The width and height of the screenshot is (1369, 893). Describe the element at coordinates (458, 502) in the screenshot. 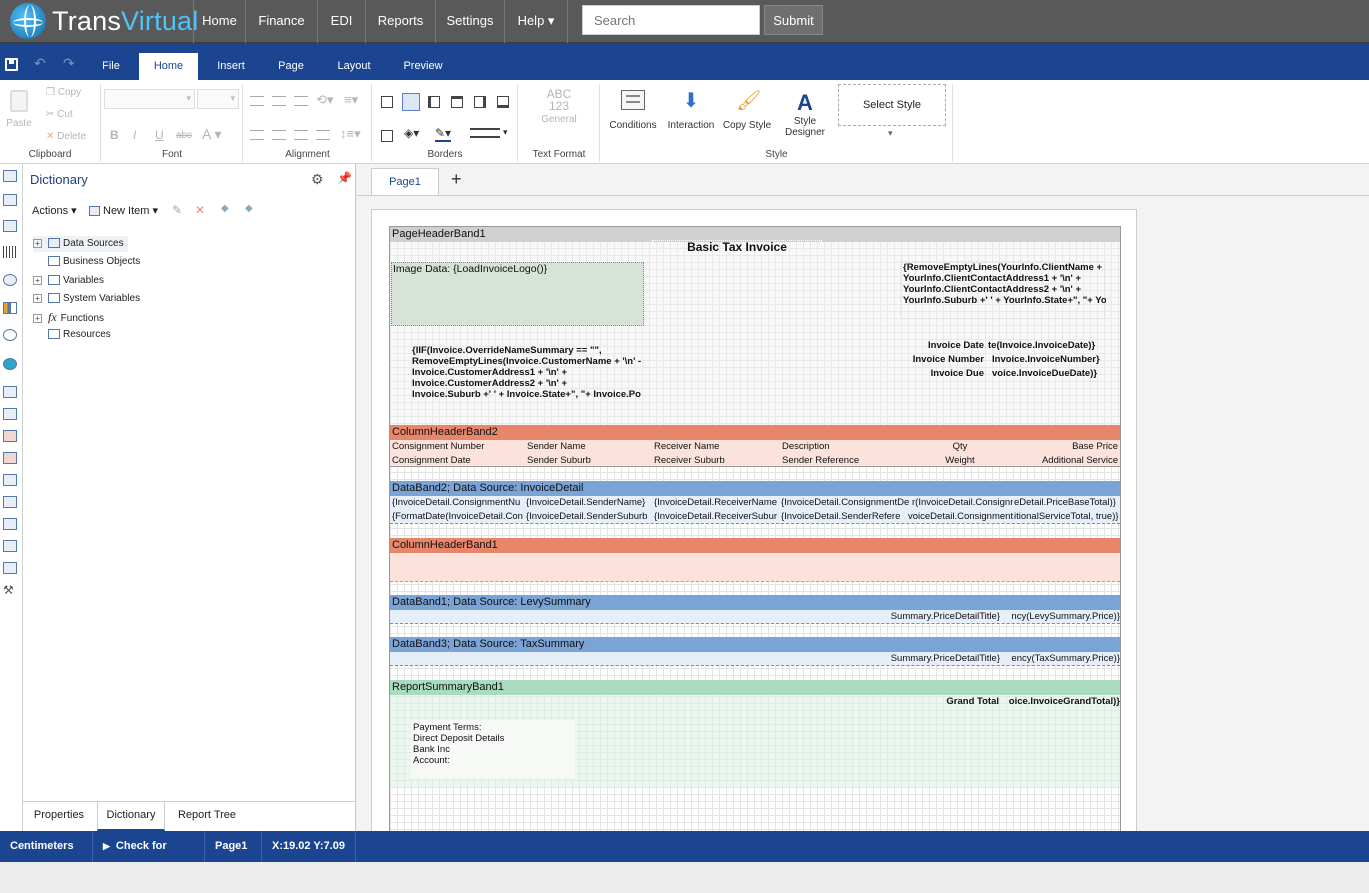

I see `detail-consignment-number: {InvoiceDetail.ConsignmentNu` at that location.